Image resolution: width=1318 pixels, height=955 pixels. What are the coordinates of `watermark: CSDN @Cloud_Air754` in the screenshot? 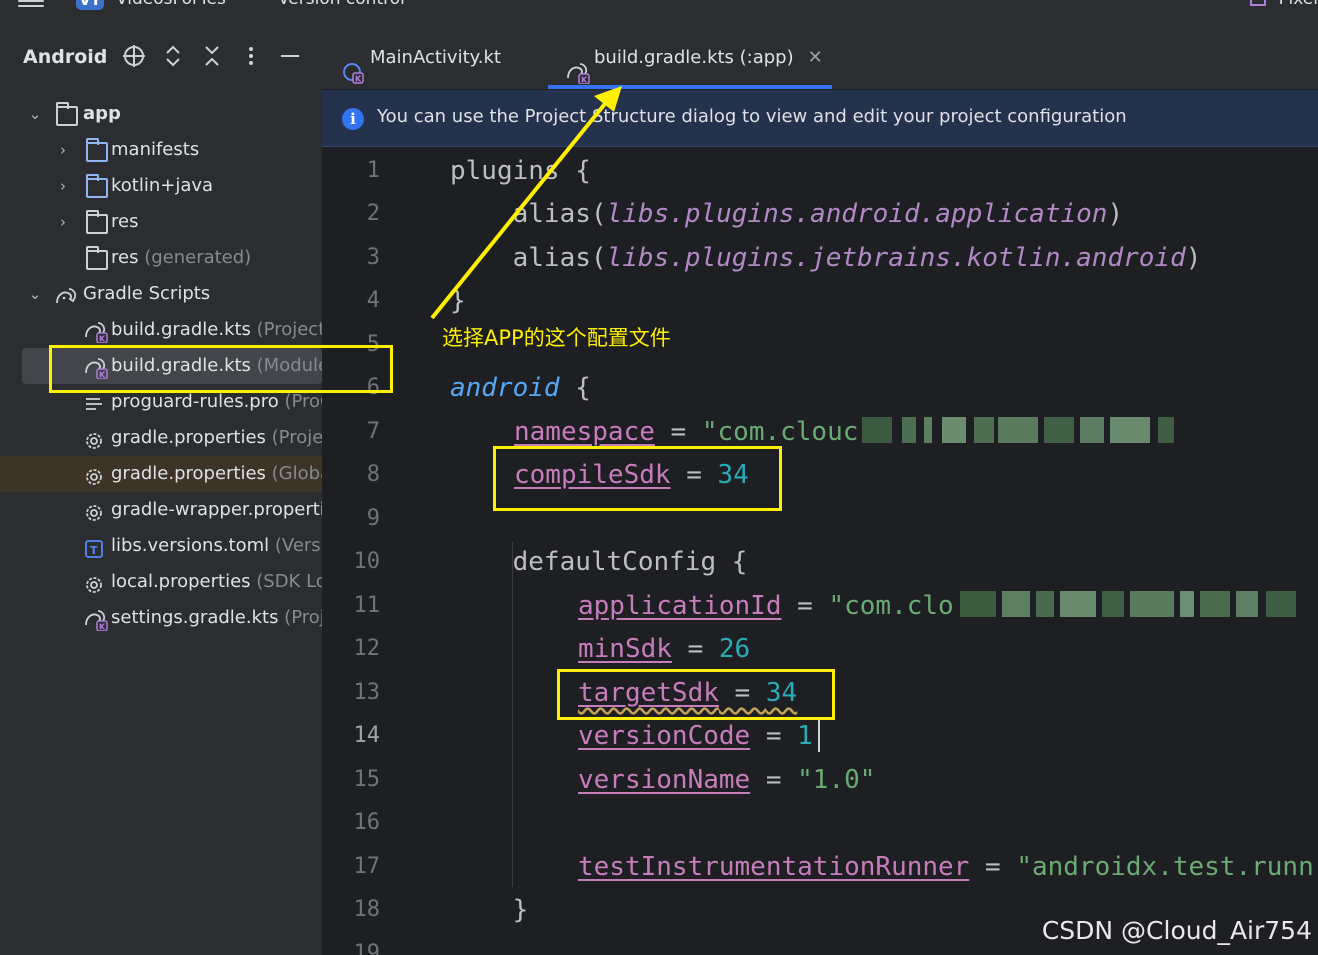 It's located at (1176, 930).